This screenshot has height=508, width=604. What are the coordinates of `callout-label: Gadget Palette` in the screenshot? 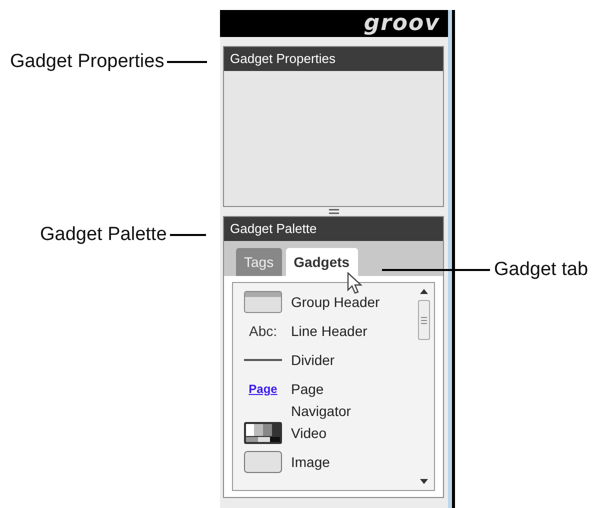 It's located at (103, 235).